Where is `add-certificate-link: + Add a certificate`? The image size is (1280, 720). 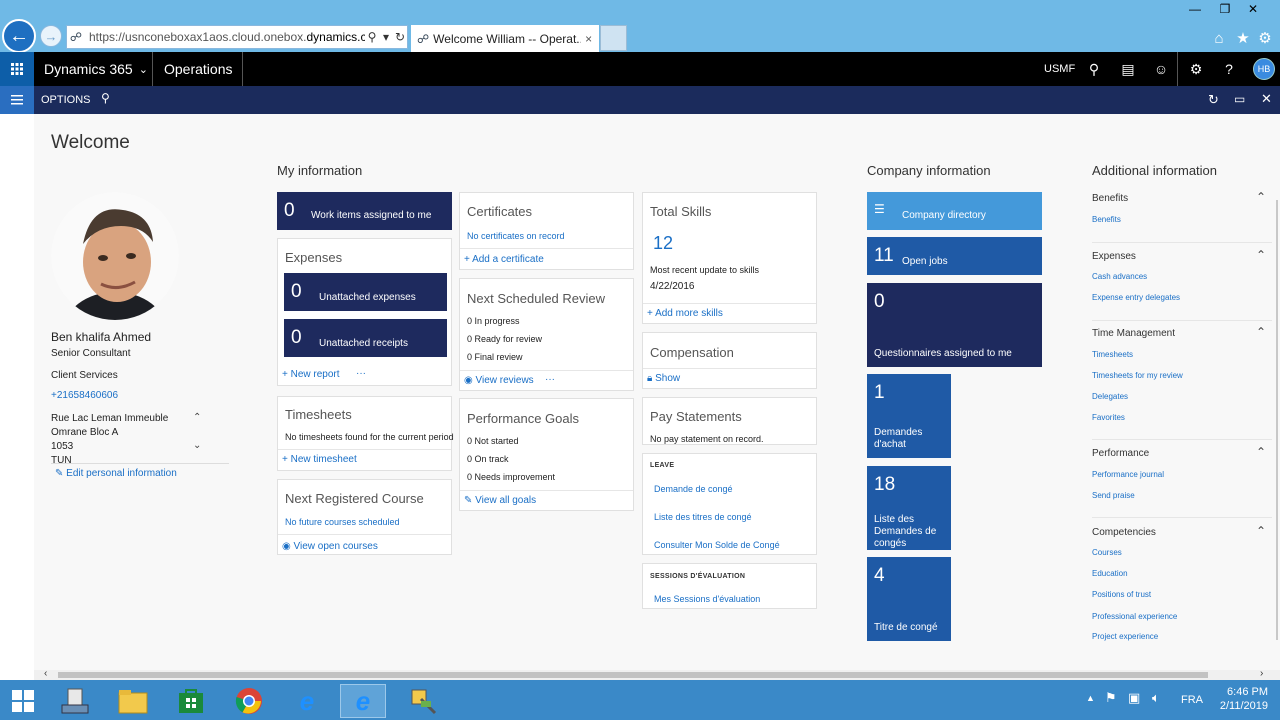 add-certificate-link: + Add a certificate is located at coordinates (504, 259).